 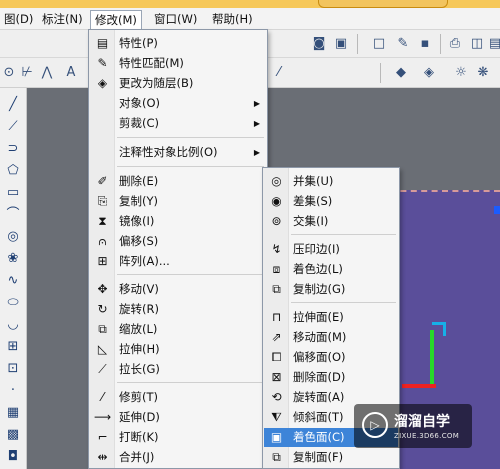 What do you see at coordinates (13, 347) in the screenshot?
I see `insert-block-icon: ⊞` at bounding box center [13, 347].